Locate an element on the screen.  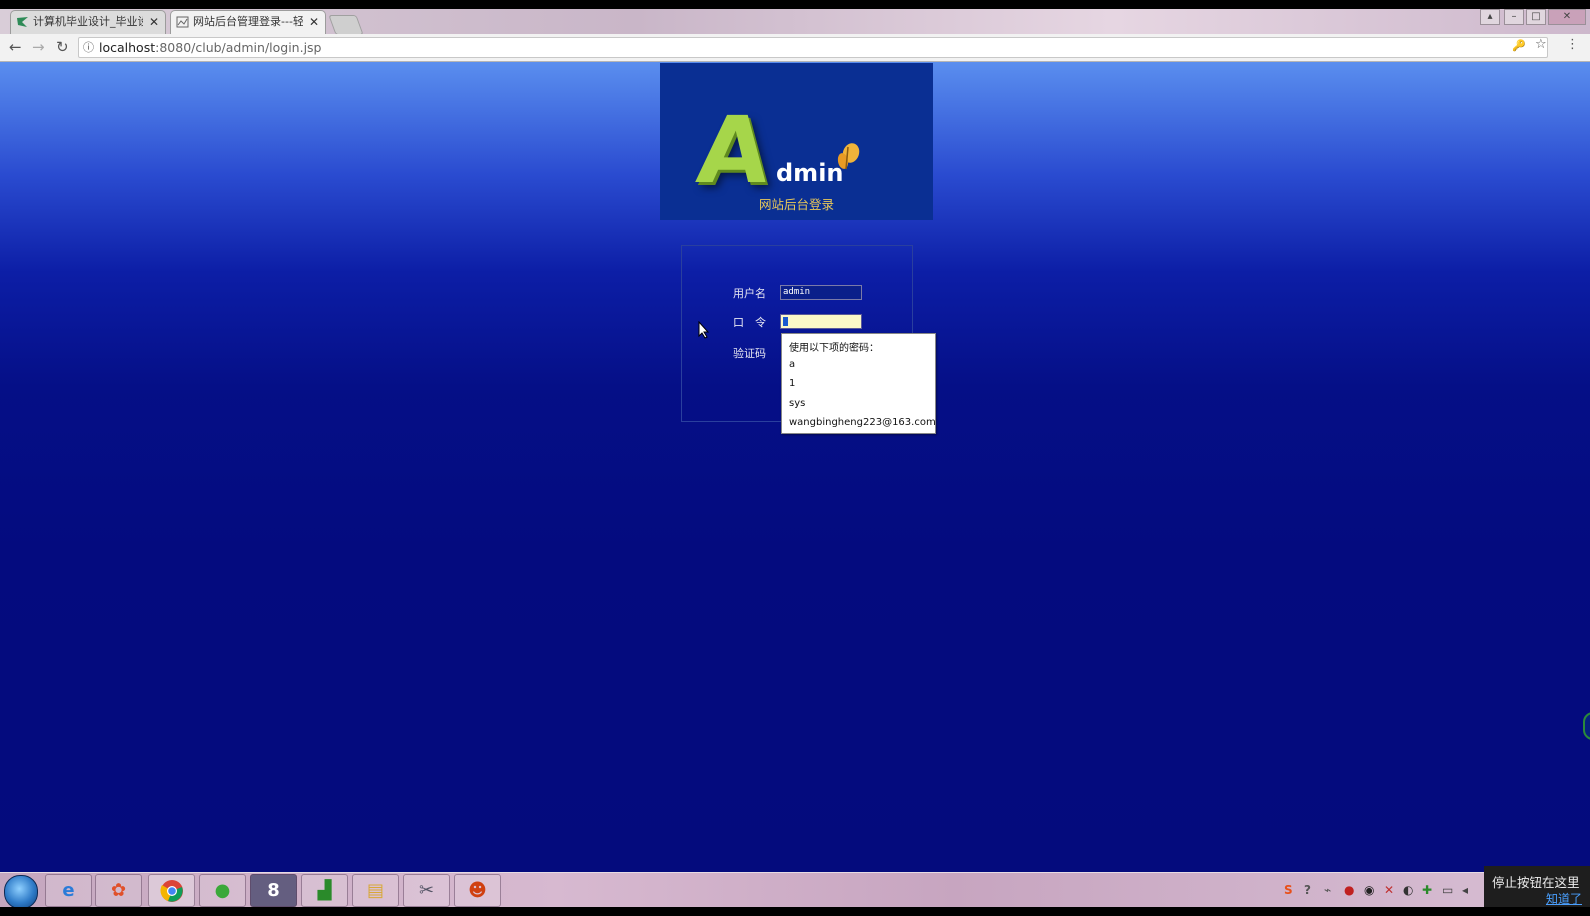
stop-button-notice: 停止按钮在这里 知道了 is located at coordinates (1537, 886).